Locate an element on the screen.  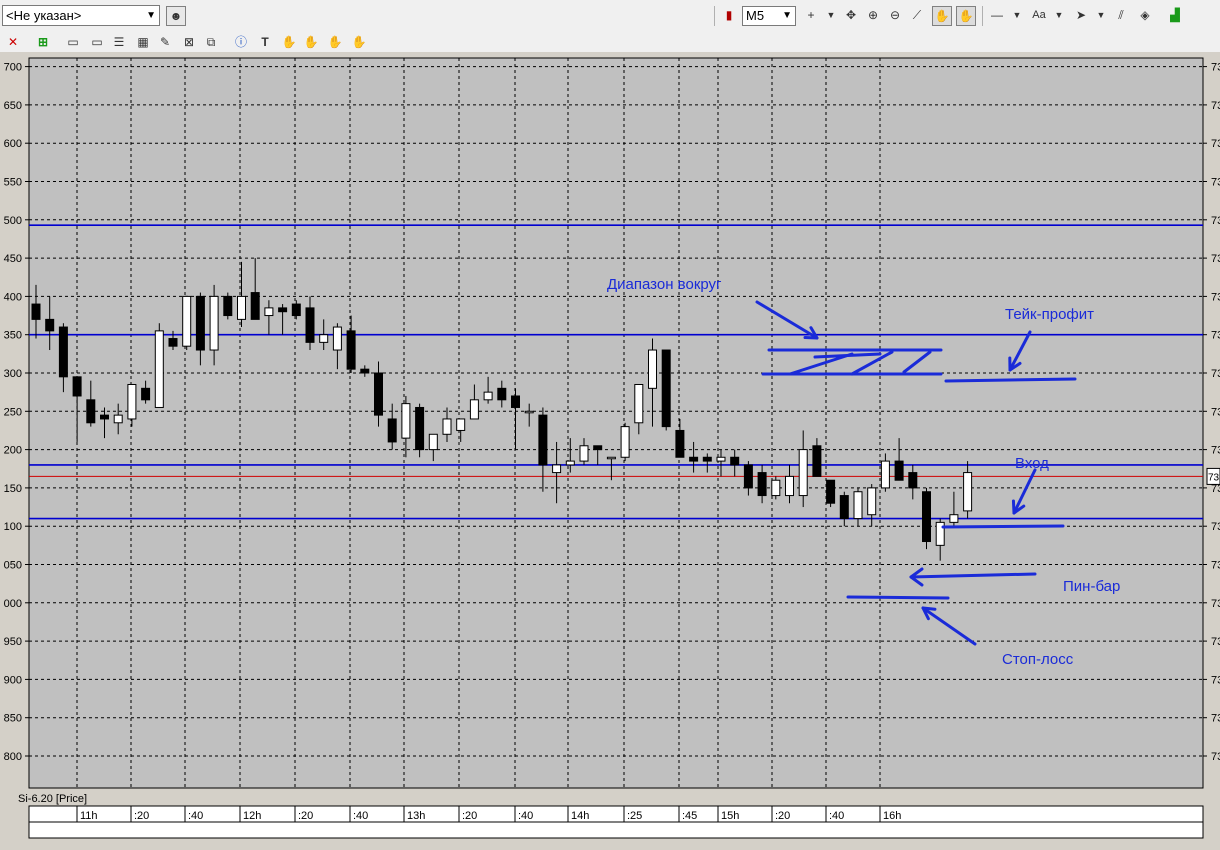
edit-icon: ✎ is located at coordinates (165, 42).